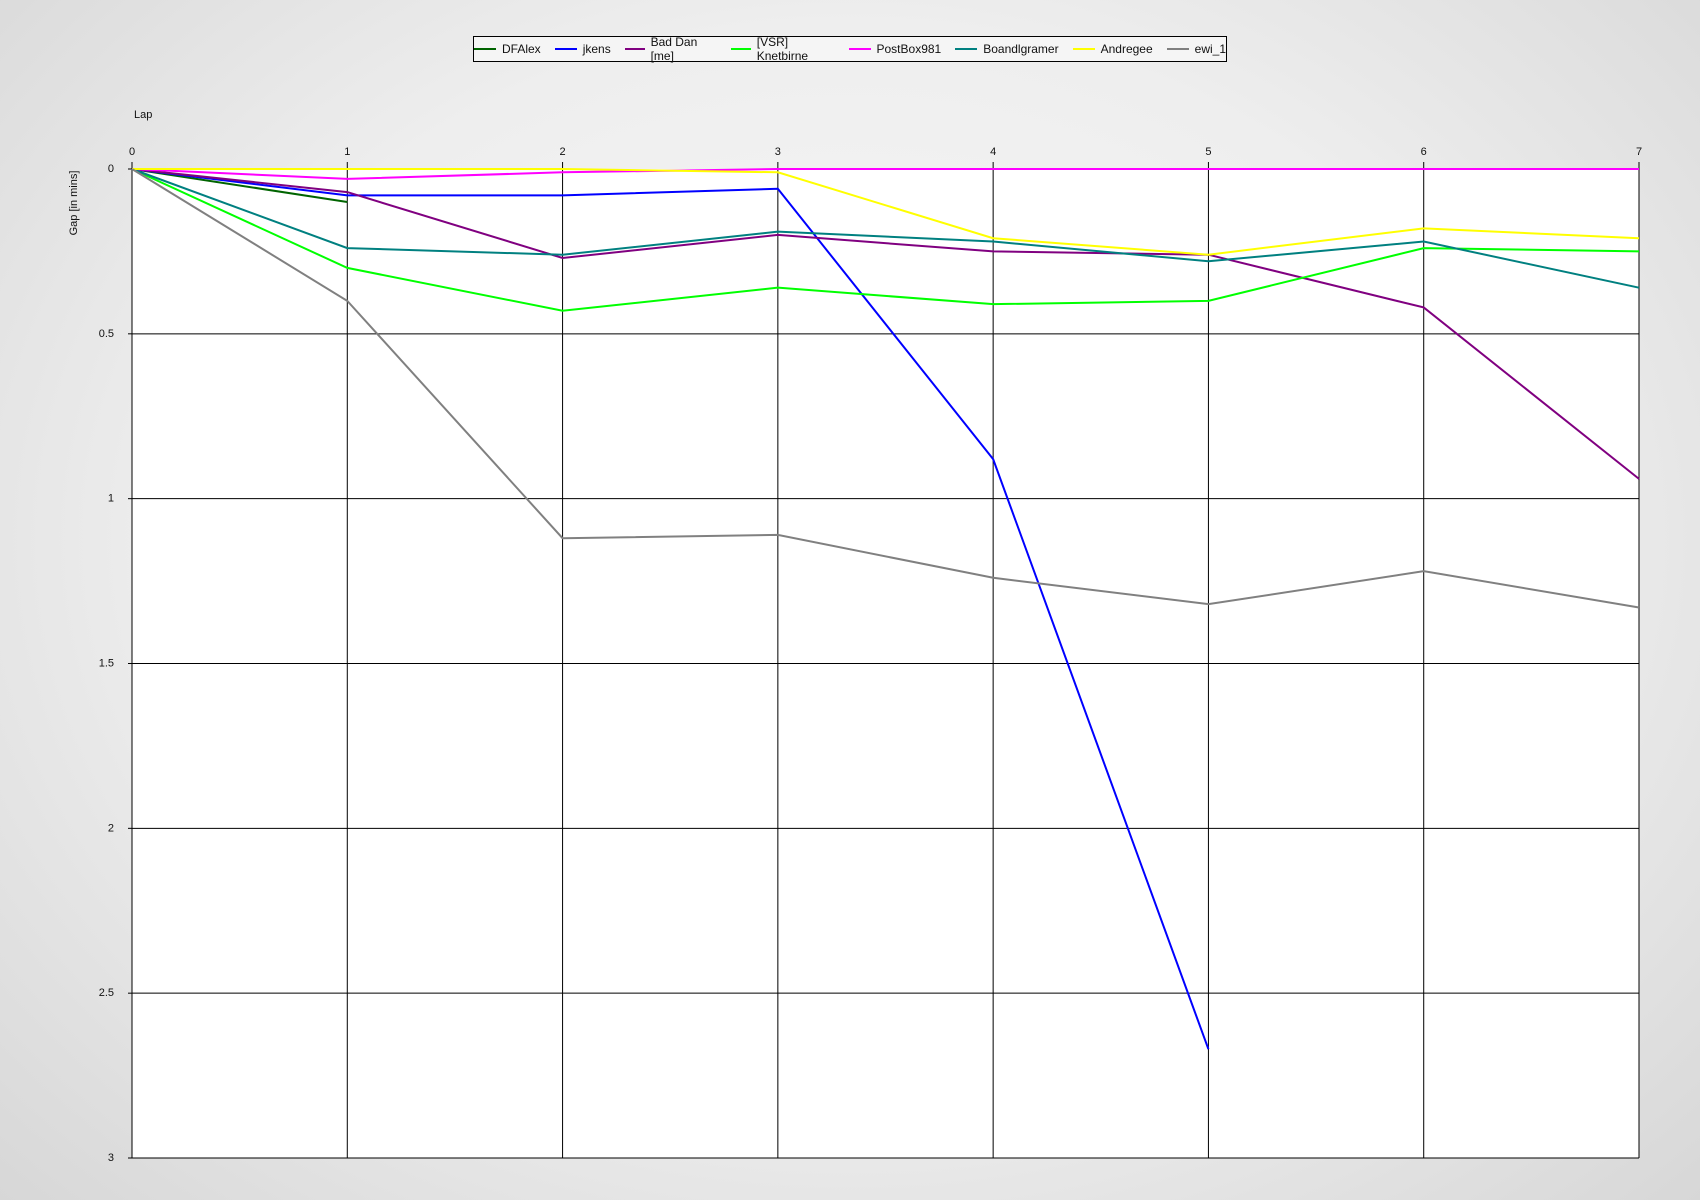 This screenshot has width=1700, height=1200. What do you see at coordinates (106, 664) in the screenshot?
I see `y-tick-label: 1.5` at bounding box center [106, 664].